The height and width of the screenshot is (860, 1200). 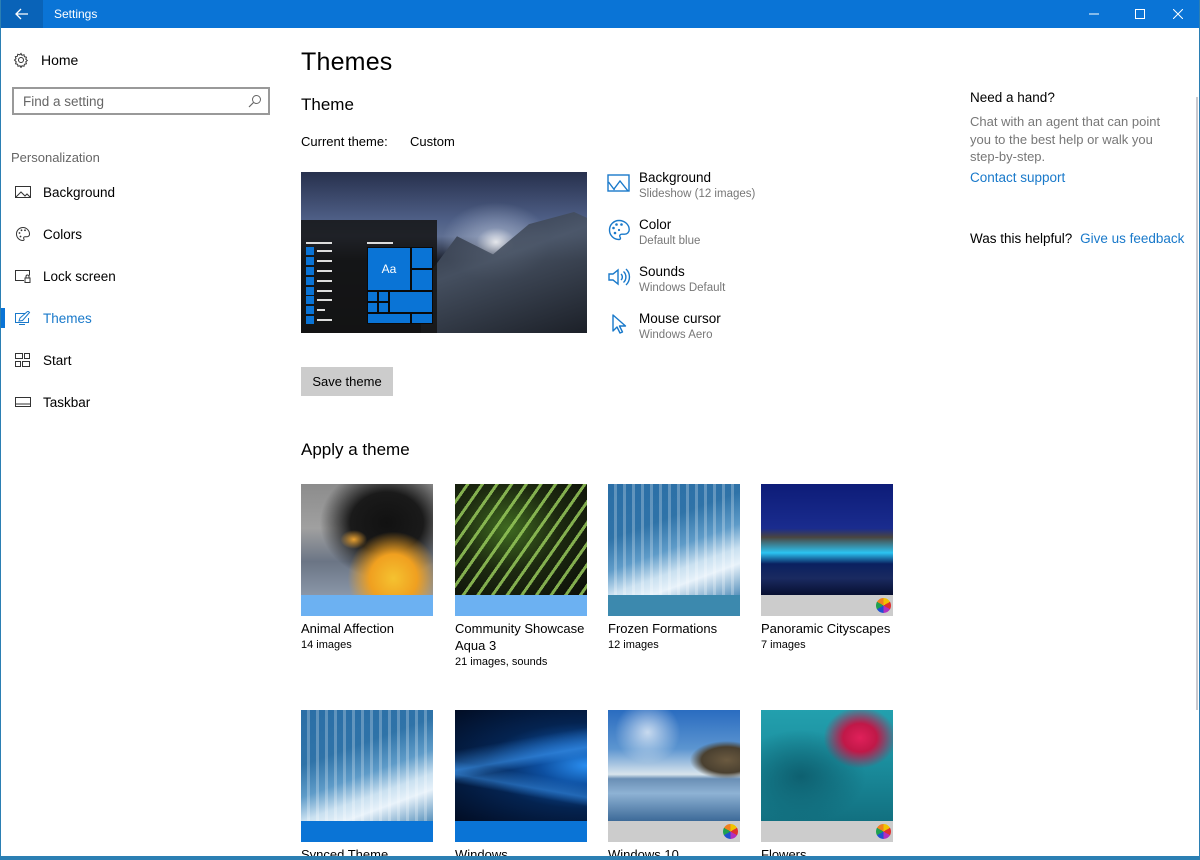 I want to click on themes-brush-icon, so click(x=23, y=318).